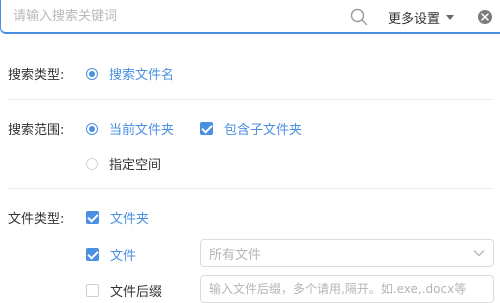 The width and height of the screenshot is (500, 303). What do you see at coordinates (414, 19) in the screenshot?
I see `more-settings-label: 更多设置` at bounding box center [414, 19].